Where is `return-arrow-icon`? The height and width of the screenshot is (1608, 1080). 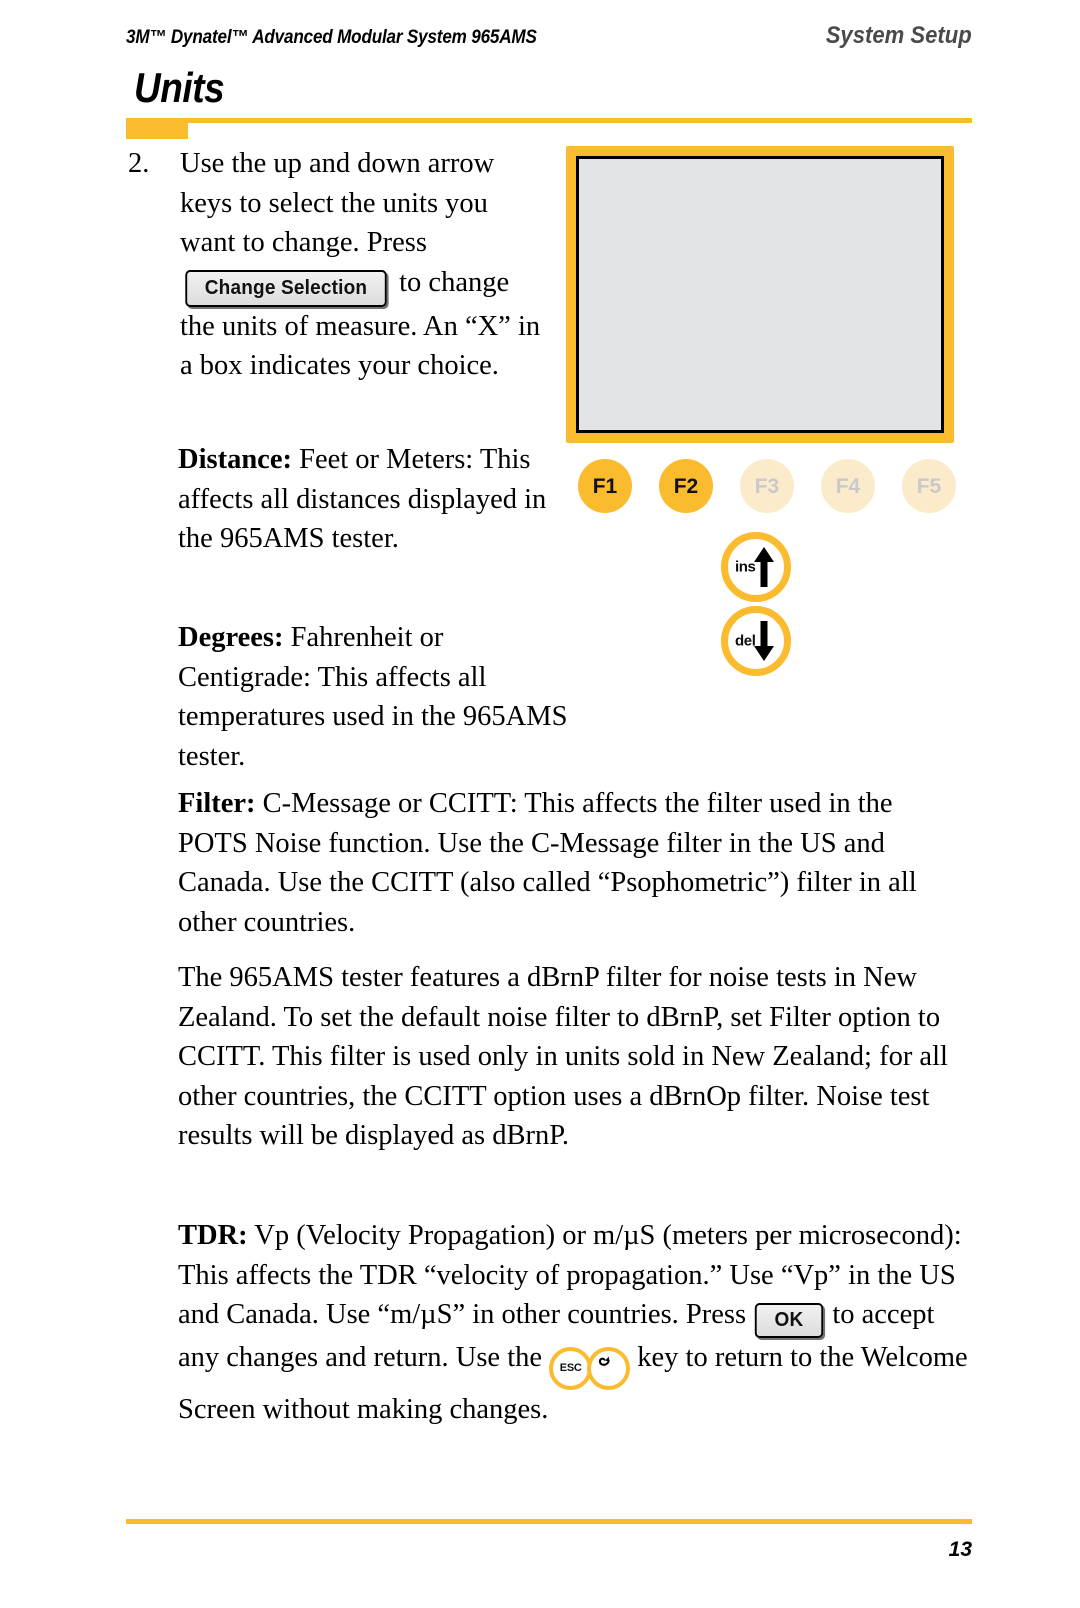 return-arrow-icon is located at coordinates (609, 1368).